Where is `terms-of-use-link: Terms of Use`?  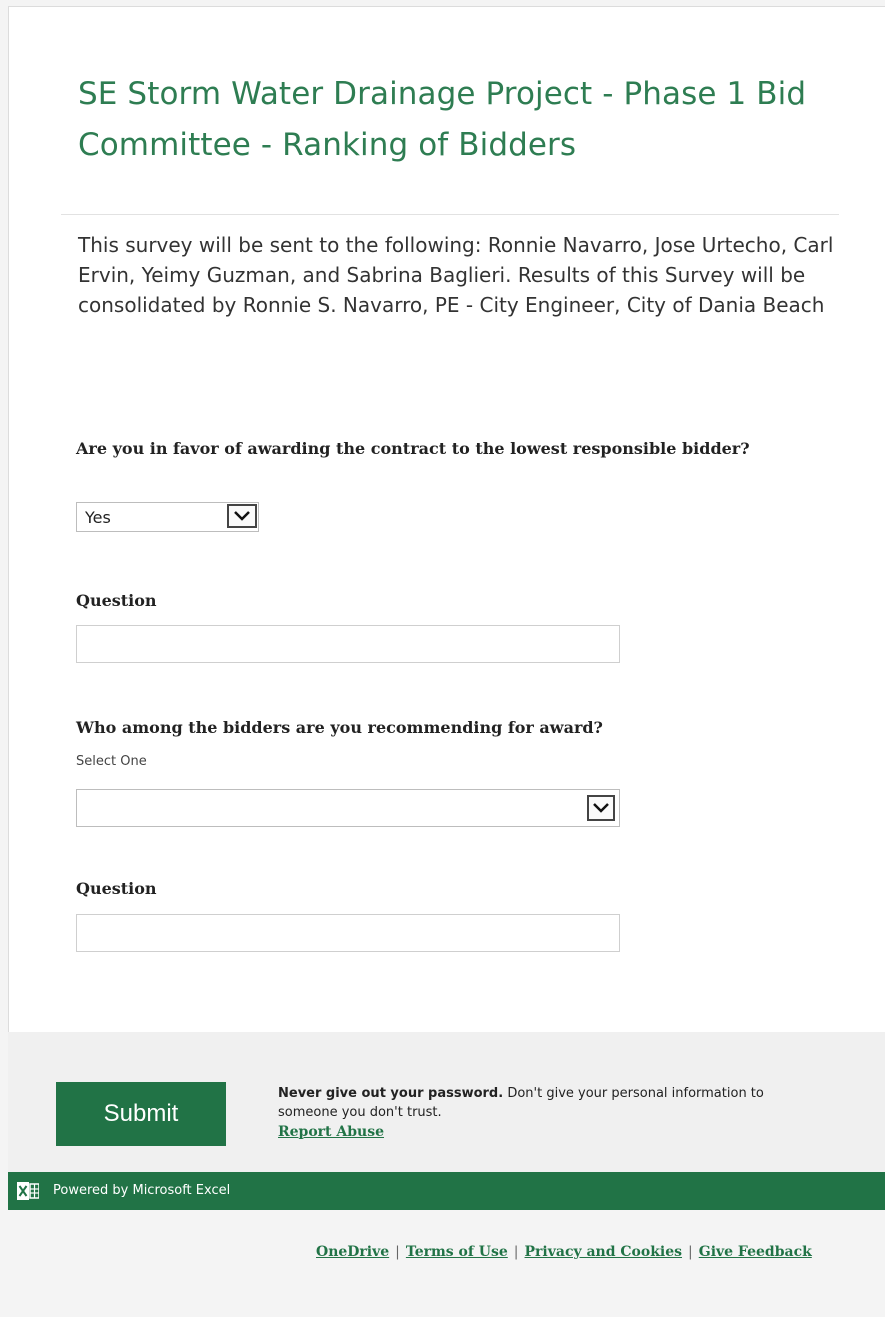
terms-of-use-link: Terms of Use is located at coordinates (457, 1252).